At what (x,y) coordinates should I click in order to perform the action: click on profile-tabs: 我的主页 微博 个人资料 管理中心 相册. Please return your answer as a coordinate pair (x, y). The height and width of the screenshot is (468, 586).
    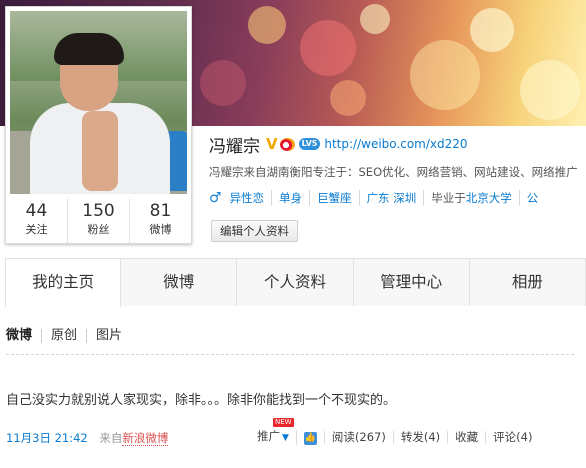
    Looking at the image, I should click on (295, 282).